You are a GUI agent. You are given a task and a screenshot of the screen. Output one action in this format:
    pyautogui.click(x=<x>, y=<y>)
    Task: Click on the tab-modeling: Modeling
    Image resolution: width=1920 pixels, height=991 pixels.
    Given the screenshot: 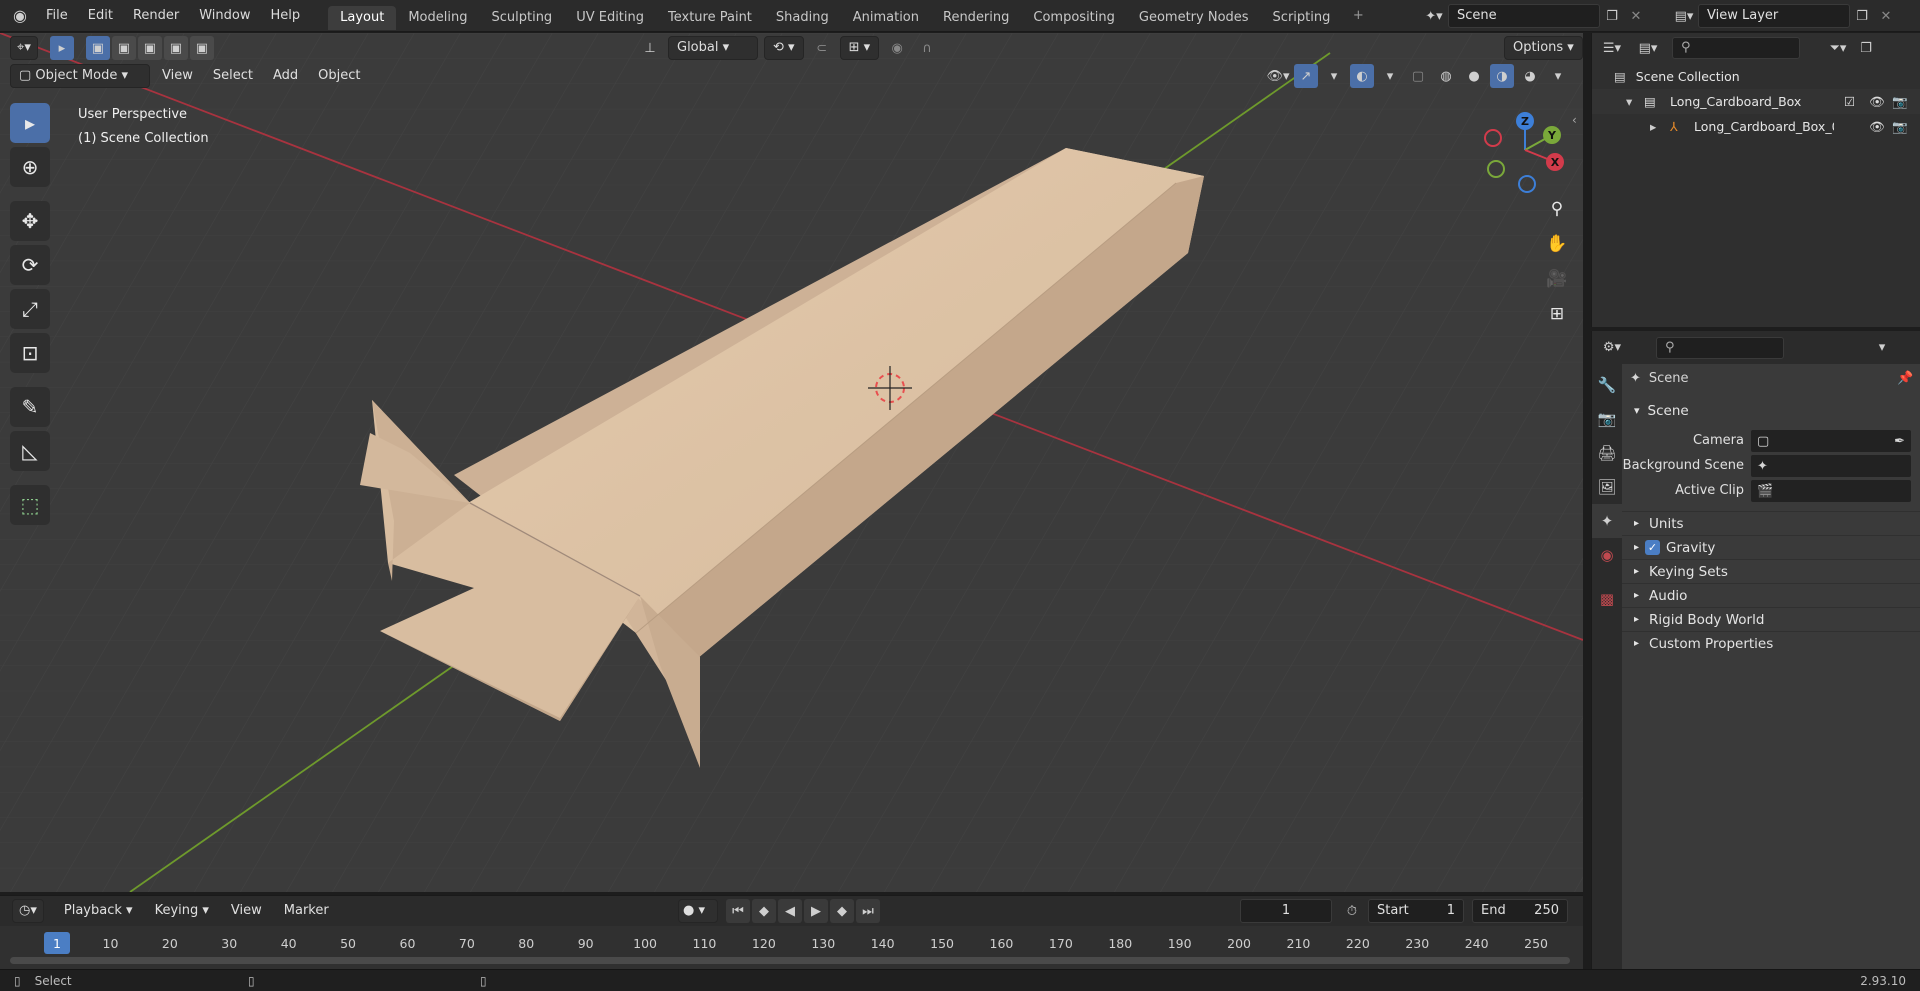 What is the action you would take?
    pyautogui.click(x=437, y=18)
    